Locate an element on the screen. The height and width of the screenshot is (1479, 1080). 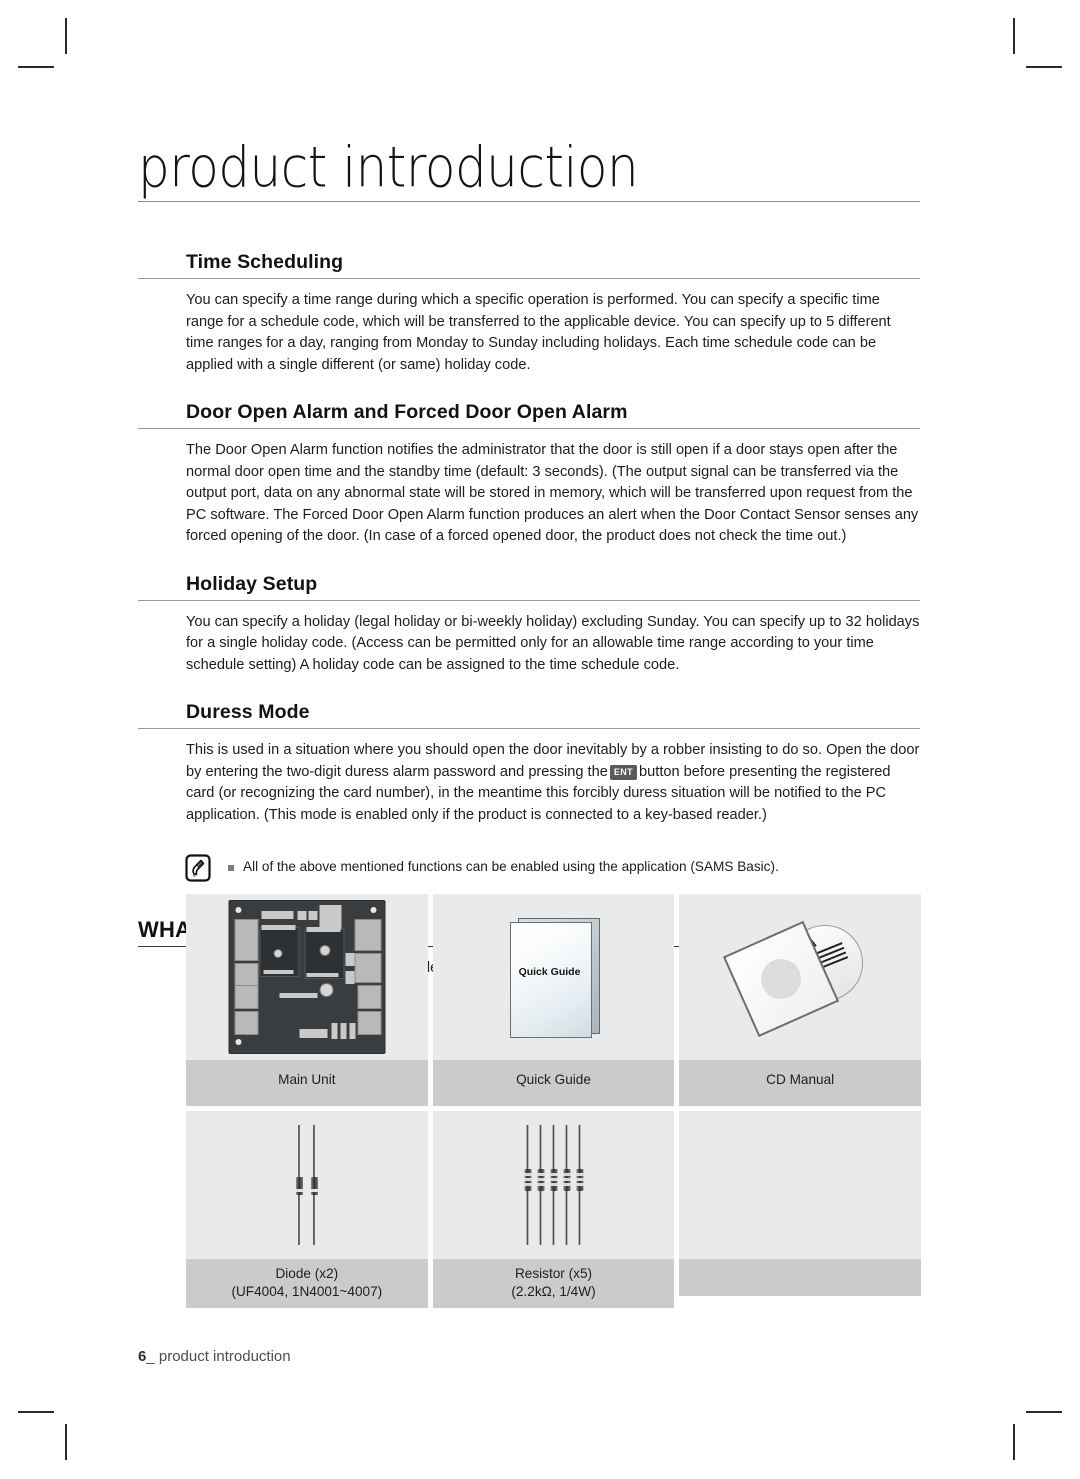
booklet-graphic: Quick Guide is located at coordinates (554, 978).